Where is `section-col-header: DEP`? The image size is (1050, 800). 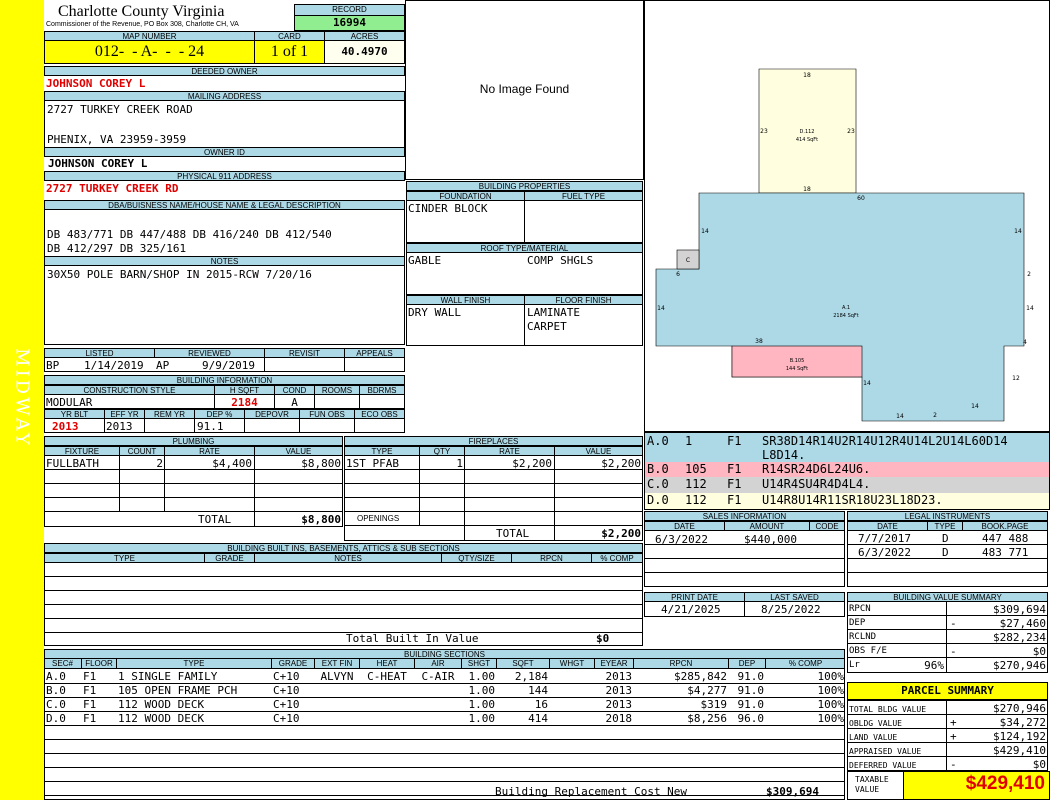 section-col-header: DEP is located at coordinates (746, 664).